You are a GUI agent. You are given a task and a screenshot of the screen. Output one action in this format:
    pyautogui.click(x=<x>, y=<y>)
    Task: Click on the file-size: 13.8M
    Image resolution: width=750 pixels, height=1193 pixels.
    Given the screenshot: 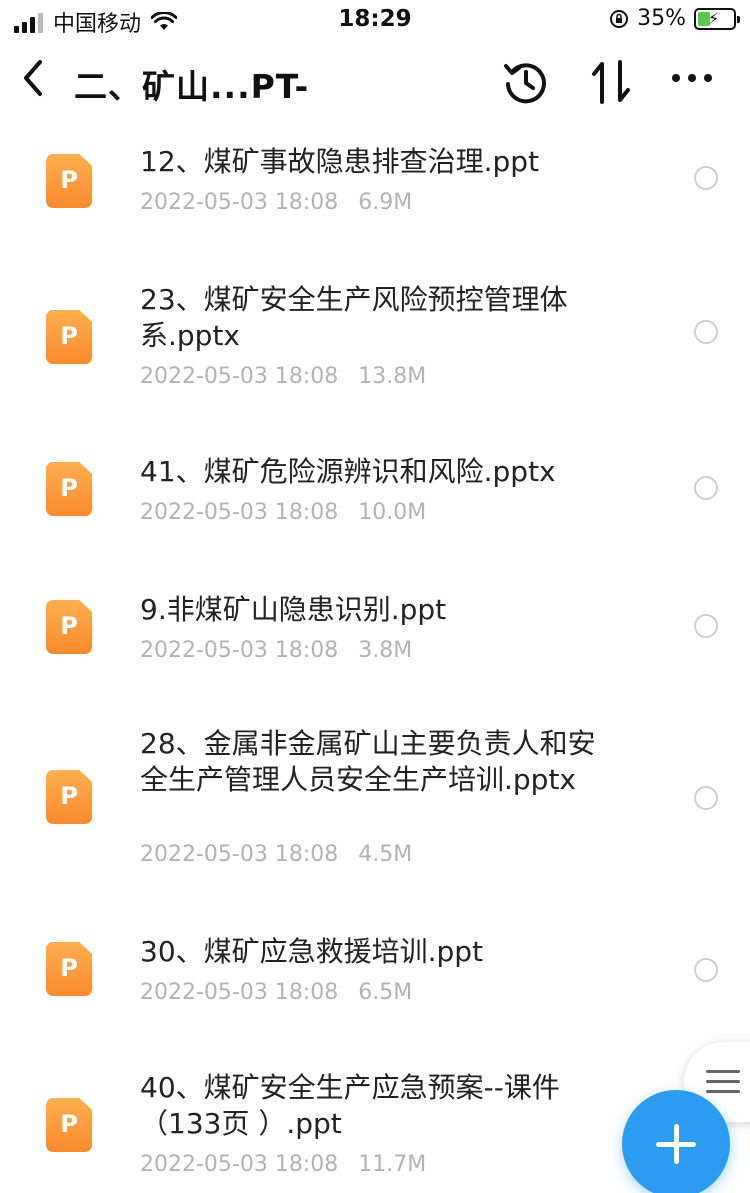 What is the action you would take?
    pyautogui.click(x=392, y=376)
    